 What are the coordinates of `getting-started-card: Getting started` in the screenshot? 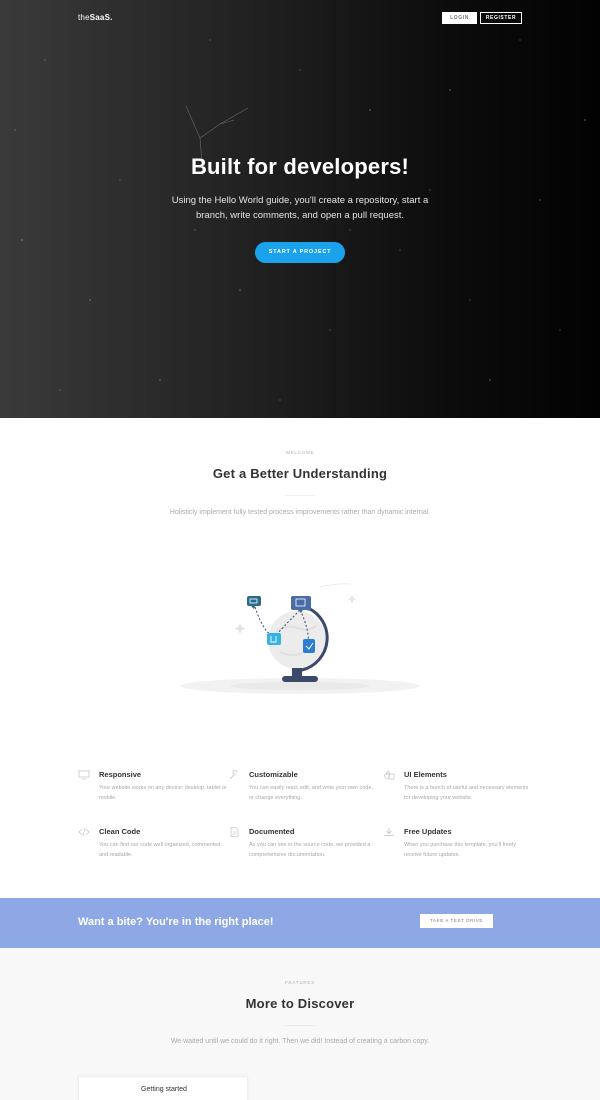 It's located at (163, 1088).